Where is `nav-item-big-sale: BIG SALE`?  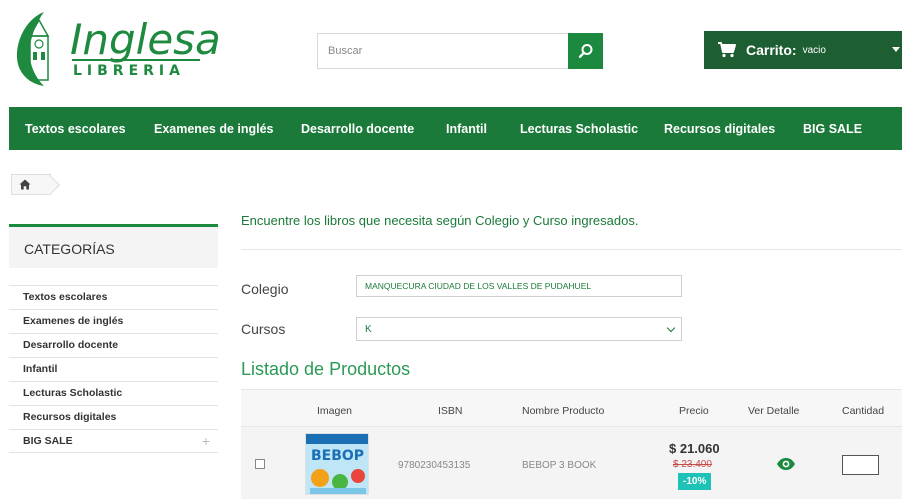
nav-item-big-sale: BIG SALE is located at coordinates (832, 129).